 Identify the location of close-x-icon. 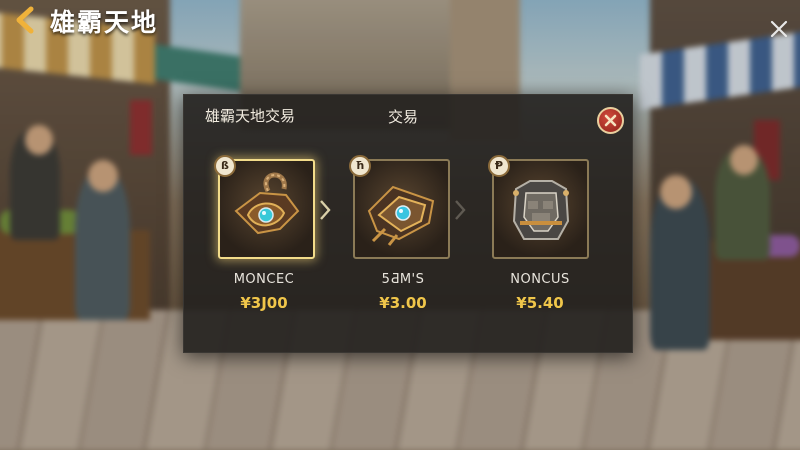
(610, 120).